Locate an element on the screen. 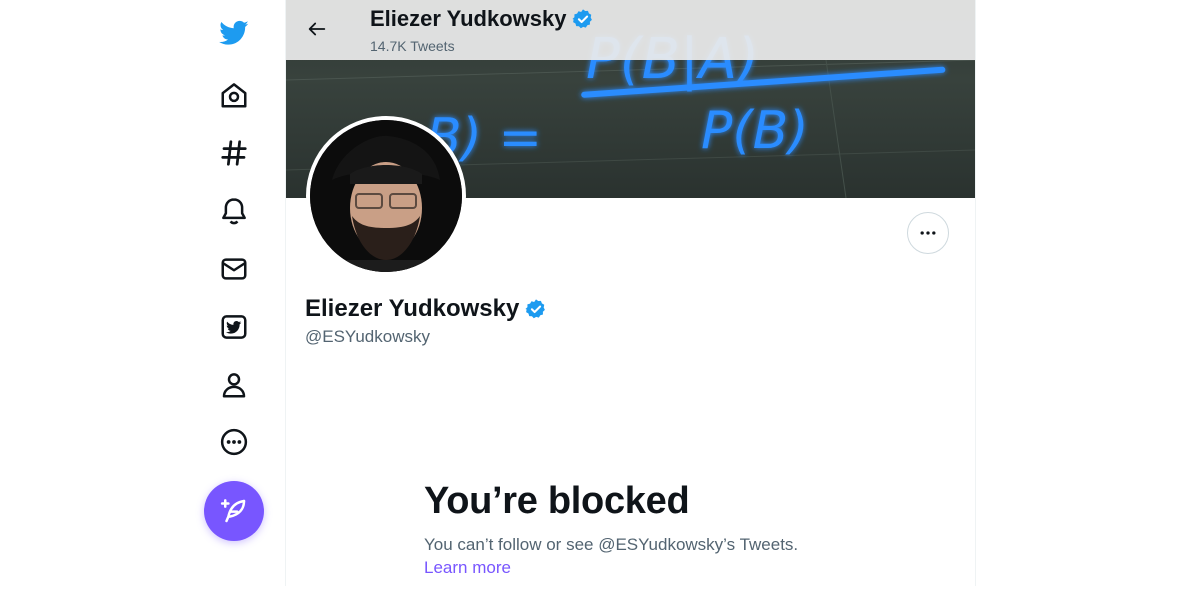  home-icon is located at coordinates (234, 95).